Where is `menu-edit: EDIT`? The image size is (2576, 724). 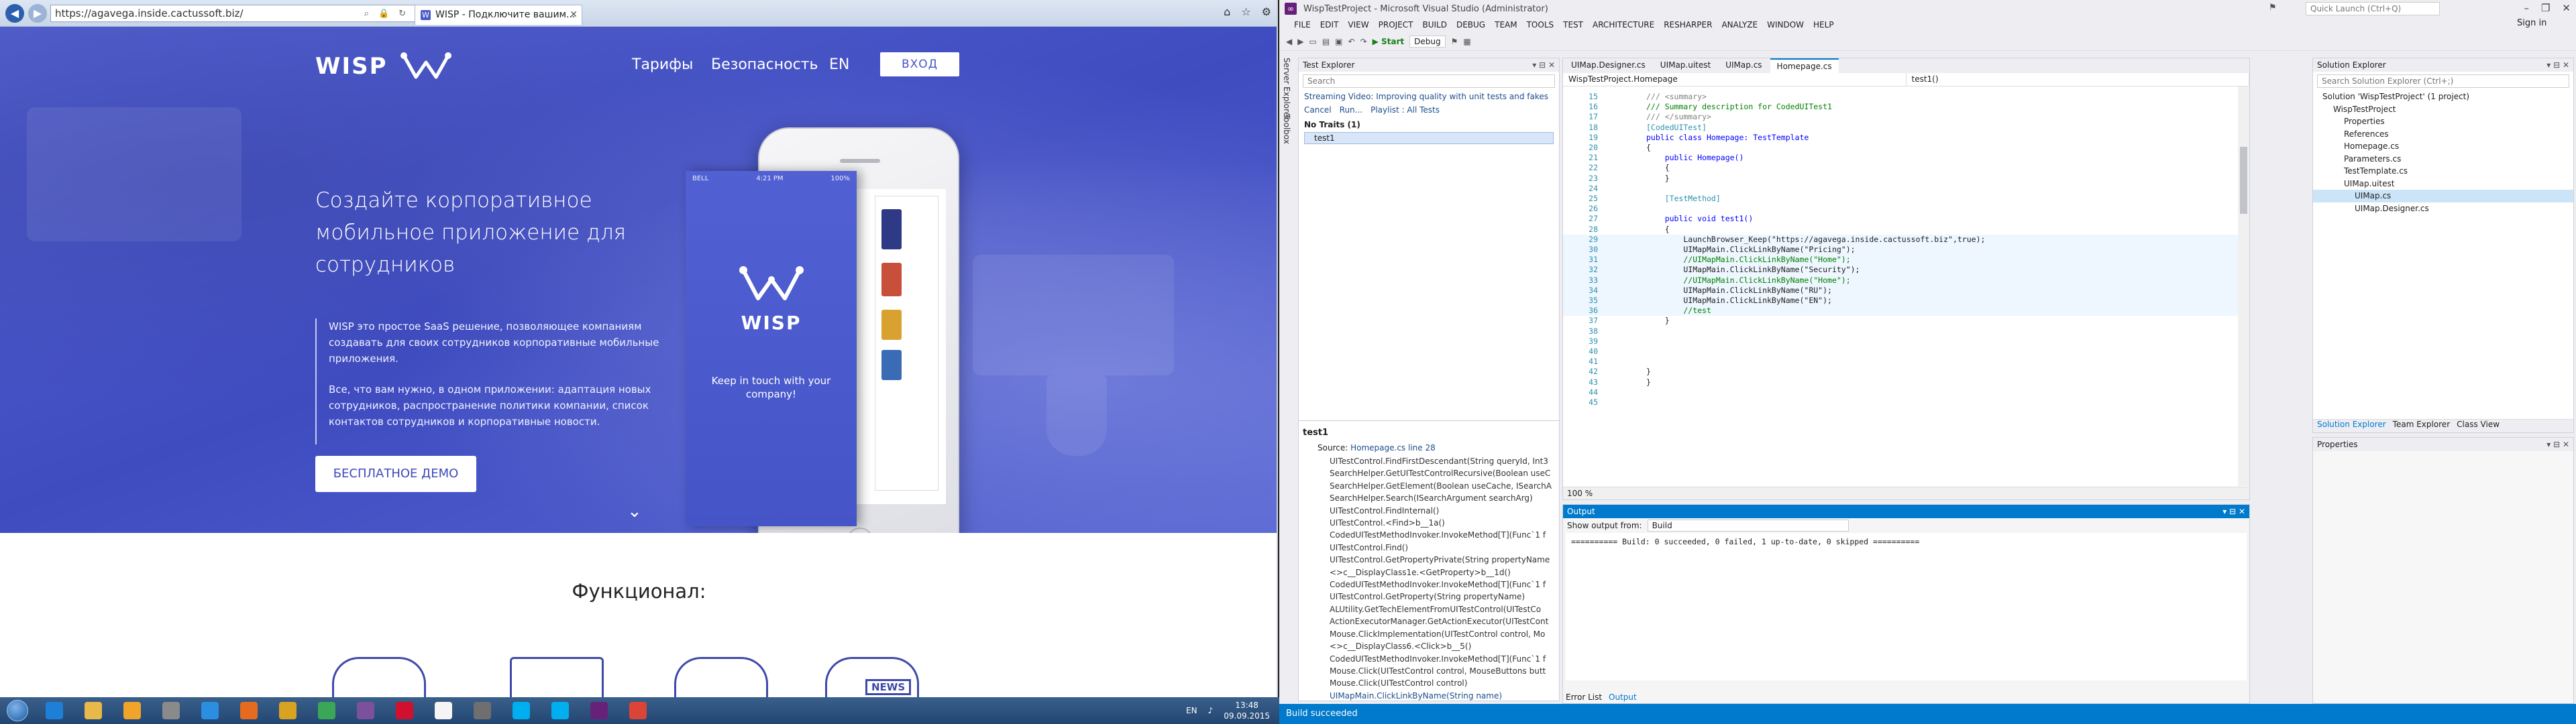 menu-edit: EDIT is located at coordinates (1329, 24).